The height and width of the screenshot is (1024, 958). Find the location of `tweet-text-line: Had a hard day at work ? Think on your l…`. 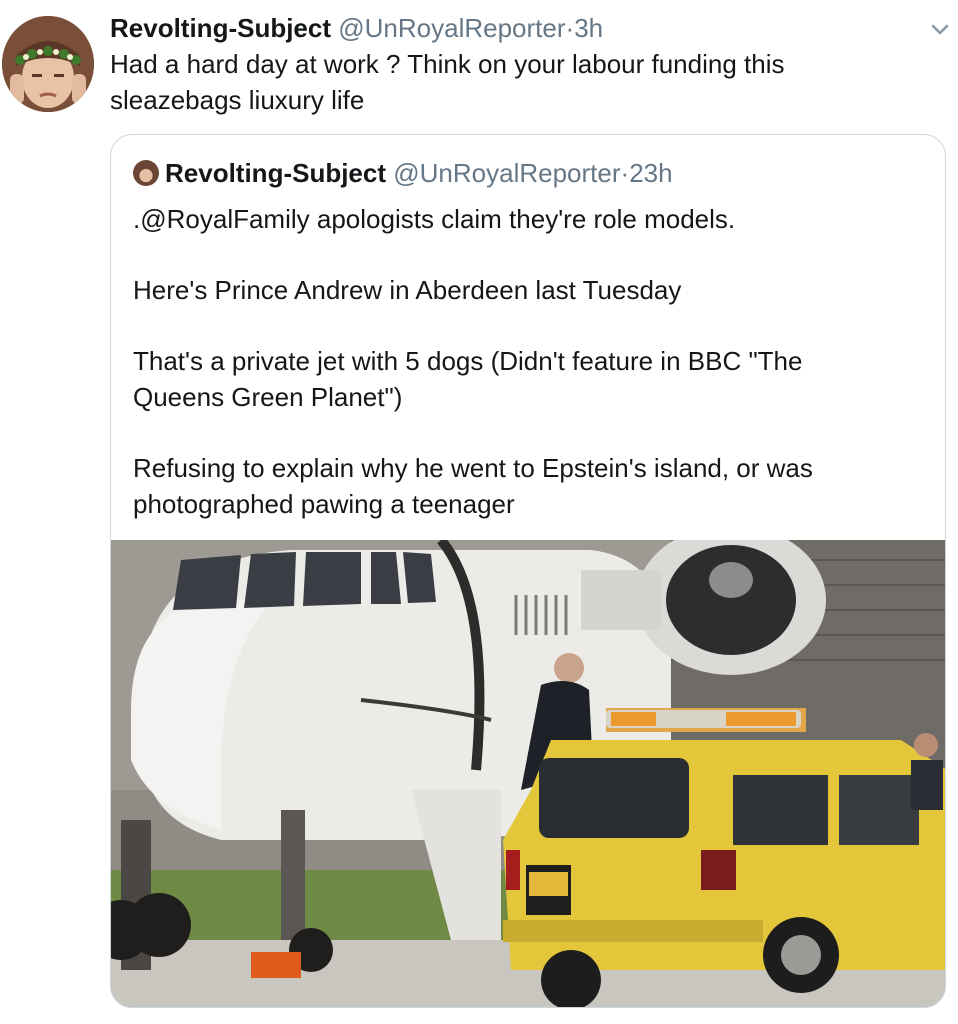

tweet-text-line: Had a hard day at work ? Think on your l… is located at coordinates (447, 64).